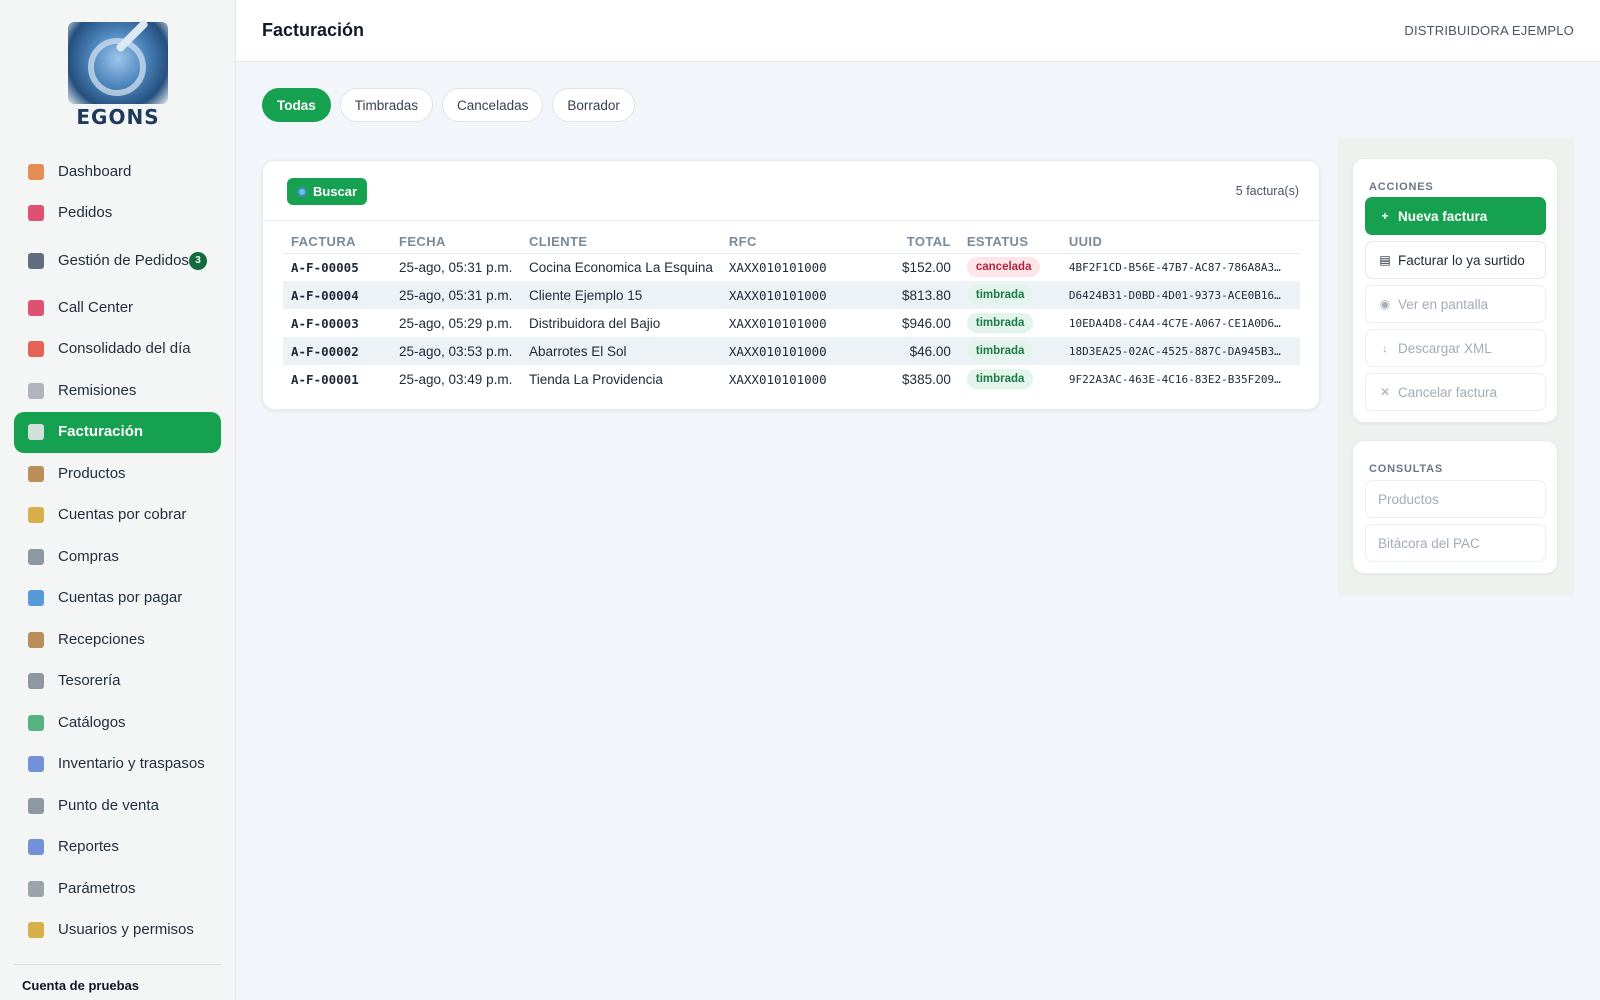 The height and width of the screenshot is (1000, 1600). What do you see at coordinates (117, 640) in the screenshot?
I see `sidebar-item-recepciones: Recepciones` at bounding box center [117, 640].